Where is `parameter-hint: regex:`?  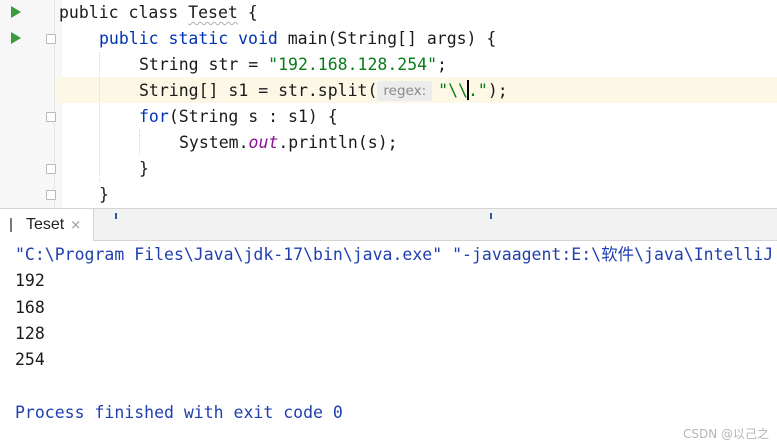 parameter-hint: regex: is located at coordinates (405, 91).